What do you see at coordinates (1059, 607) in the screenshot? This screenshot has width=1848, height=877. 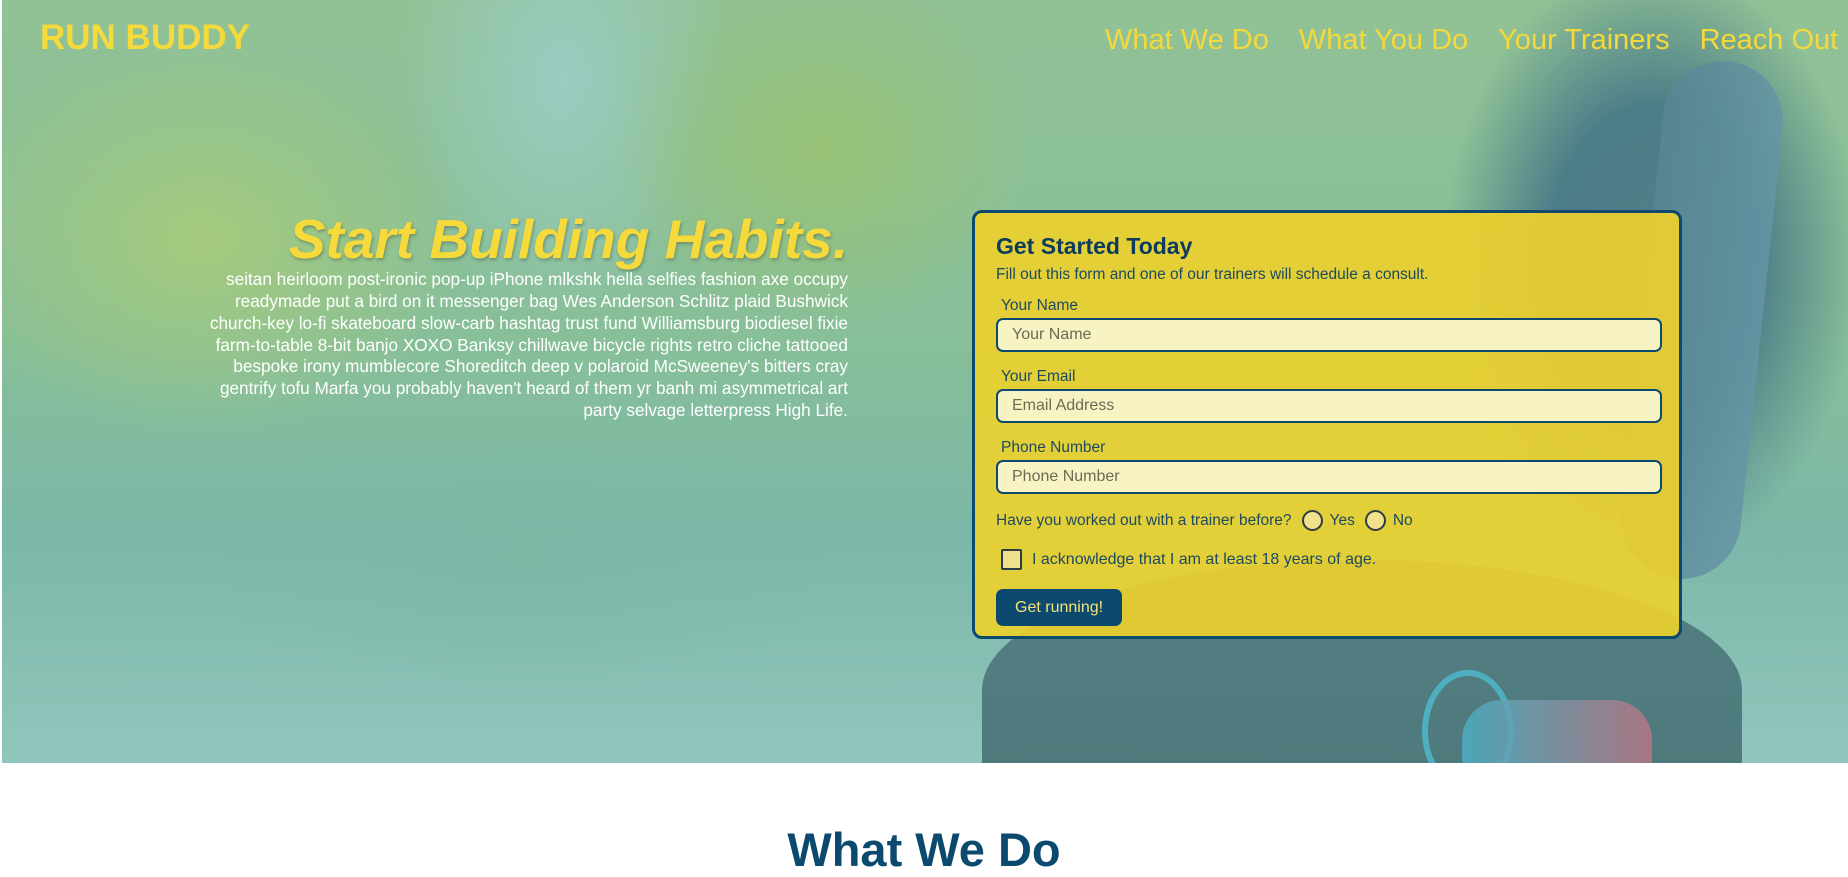 I see `submit-button: Get running!` at bounding box center [1059, 607].